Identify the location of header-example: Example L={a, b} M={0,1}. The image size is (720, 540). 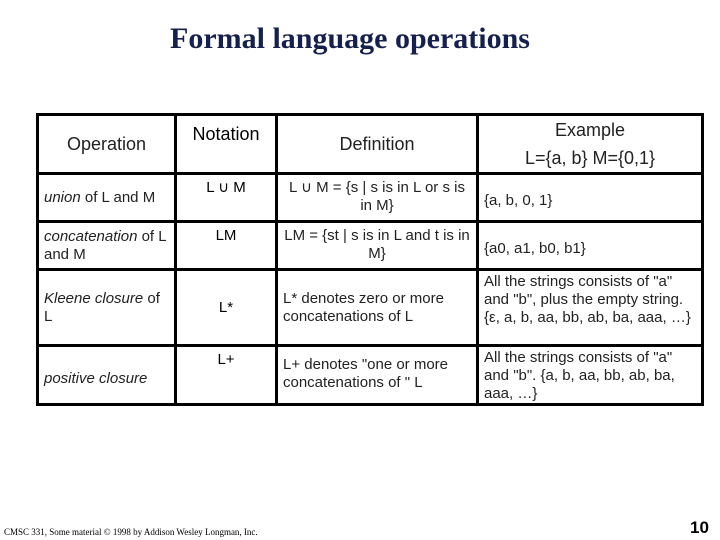
(590, 144).